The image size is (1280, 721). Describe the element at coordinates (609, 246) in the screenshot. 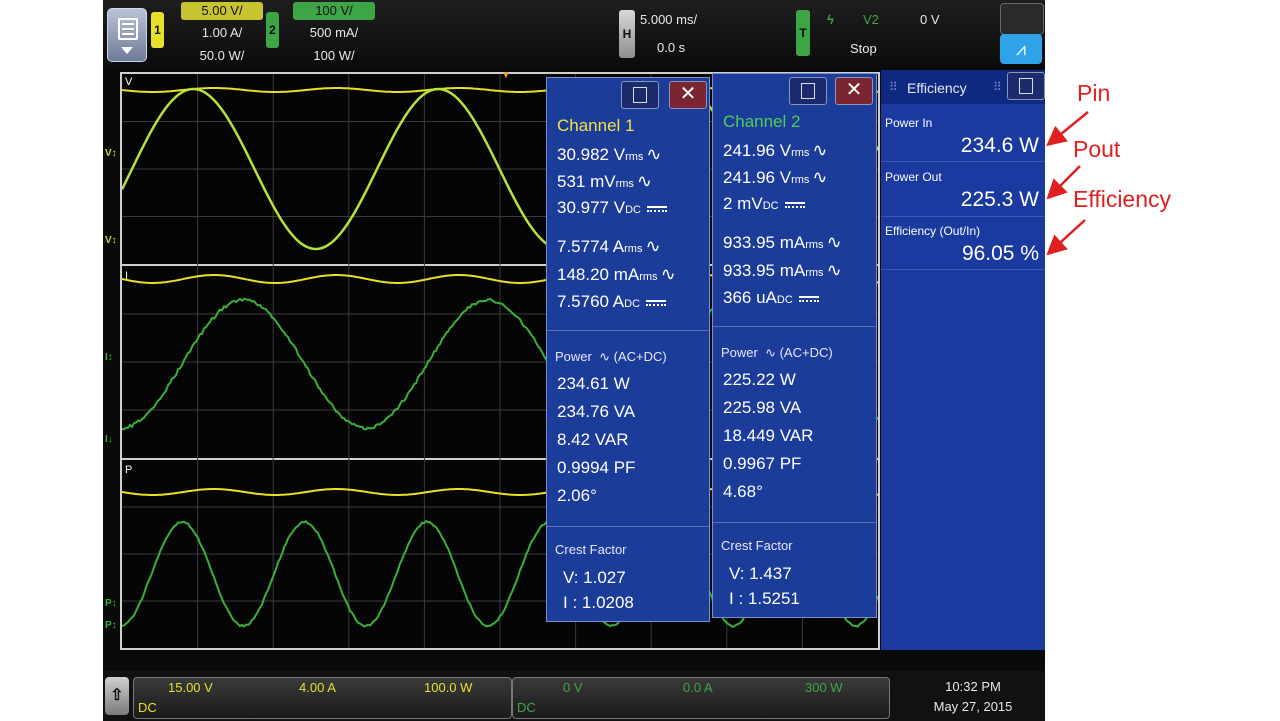

I see `ch1-i-rms: 7.5774 Arms ∿` at that location.